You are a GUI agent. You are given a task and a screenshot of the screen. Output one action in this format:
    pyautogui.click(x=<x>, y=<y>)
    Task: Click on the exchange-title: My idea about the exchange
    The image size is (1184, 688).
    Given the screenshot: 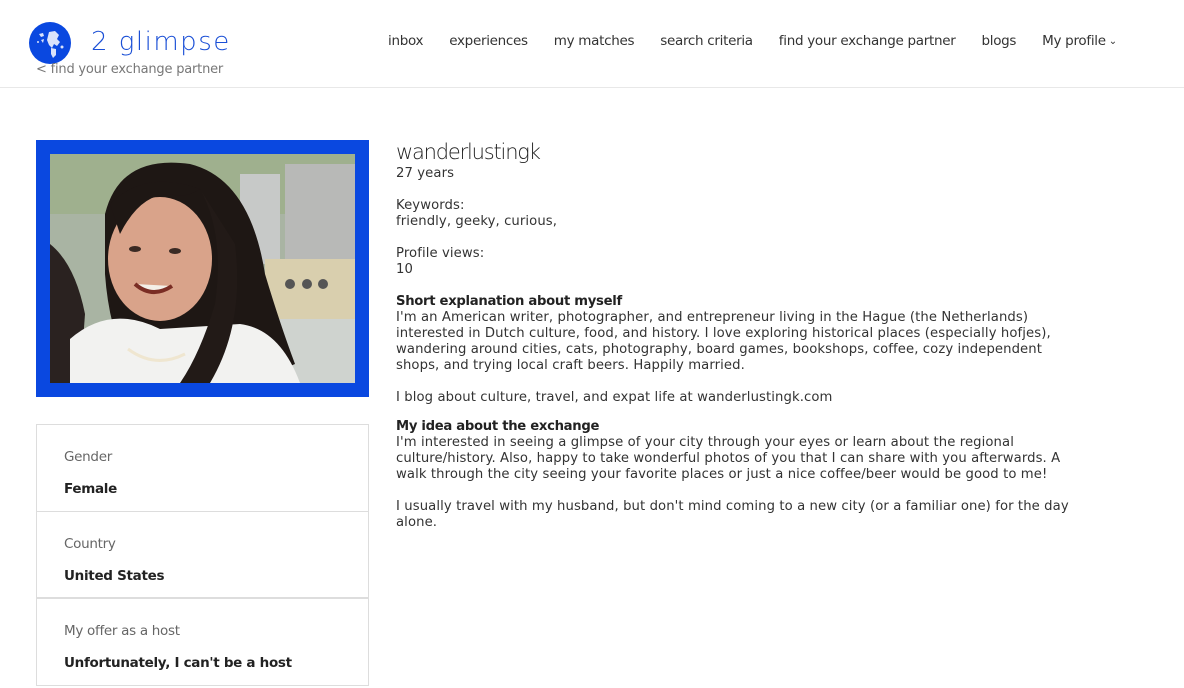 What is the action you would take?
    pyautogui.click(x=498, y=426)
    